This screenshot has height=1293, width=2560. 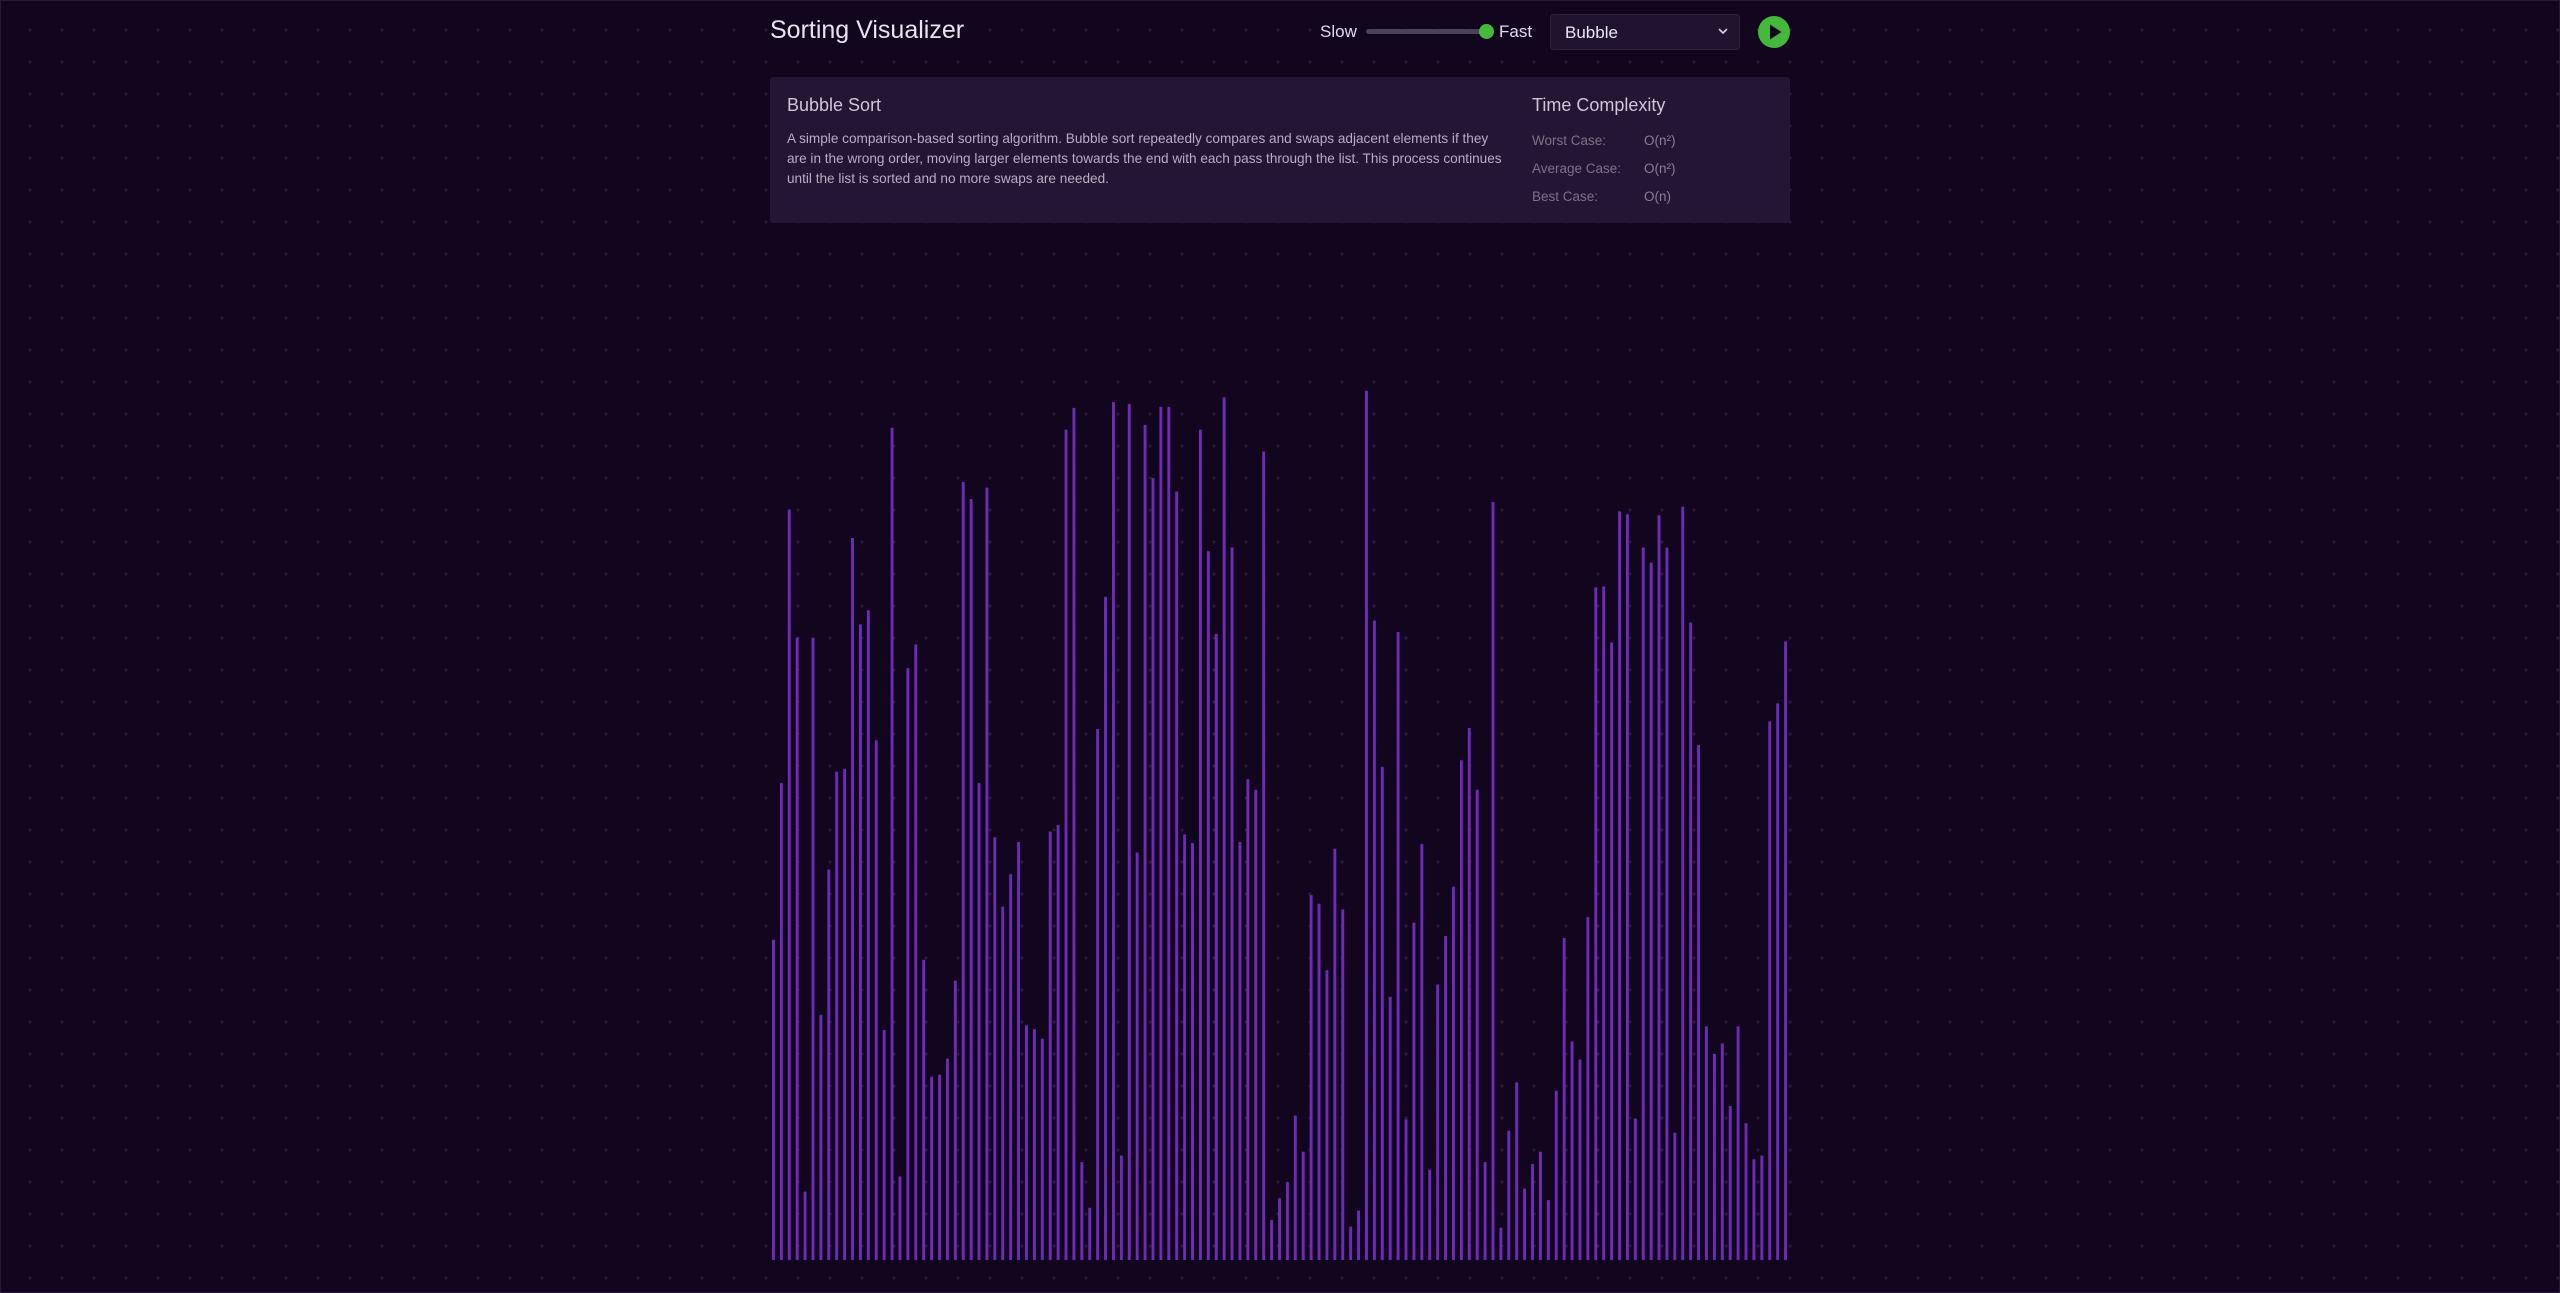 What do you see at coordinates (1723, 31) in the screenshot?
I see `chevron-down-icon` at bounding box center [1723, 31].